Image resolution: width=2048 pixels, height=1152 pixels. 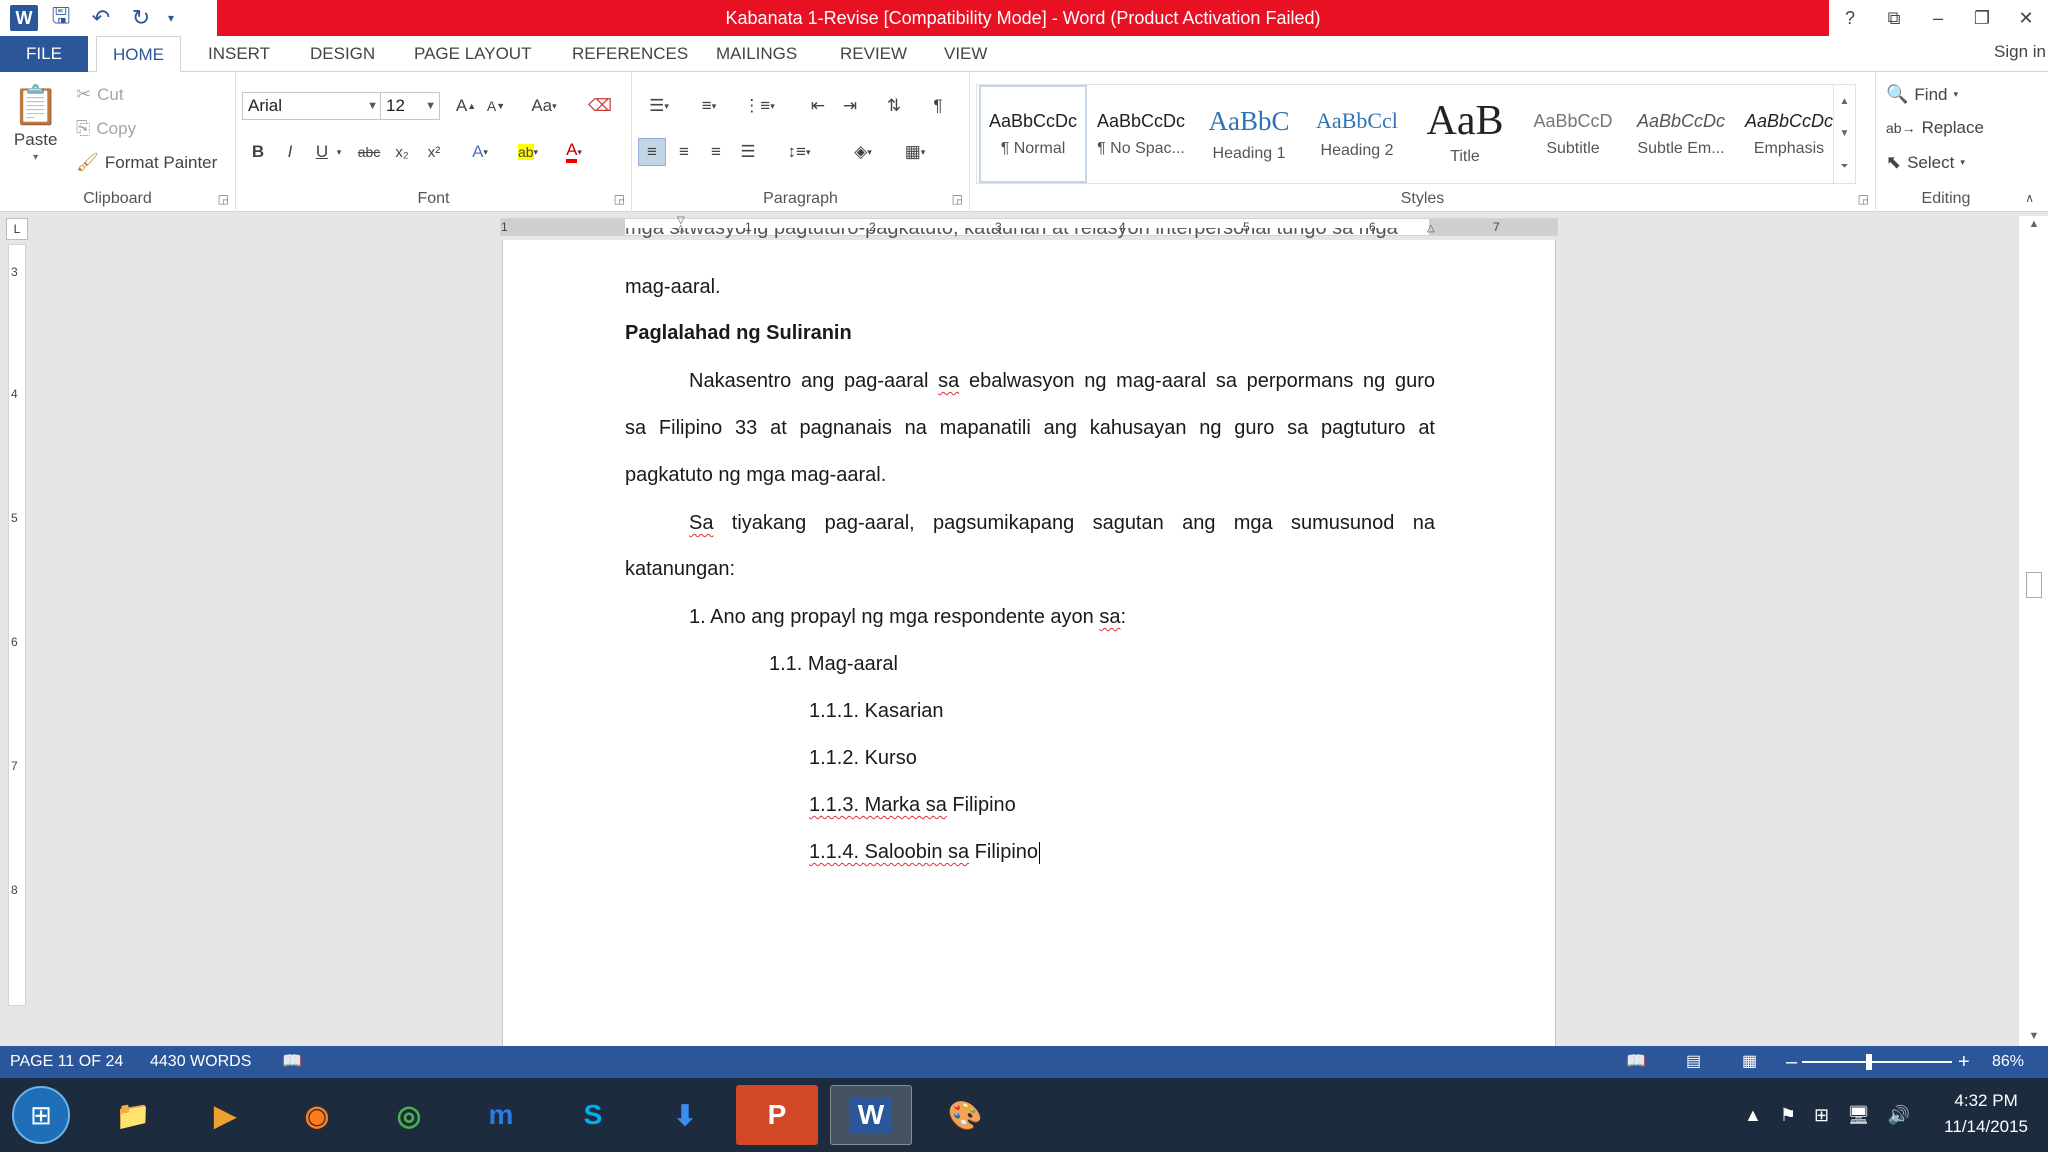 I want to click on media-player-icon: ▶, so click(x=225, y=1115).